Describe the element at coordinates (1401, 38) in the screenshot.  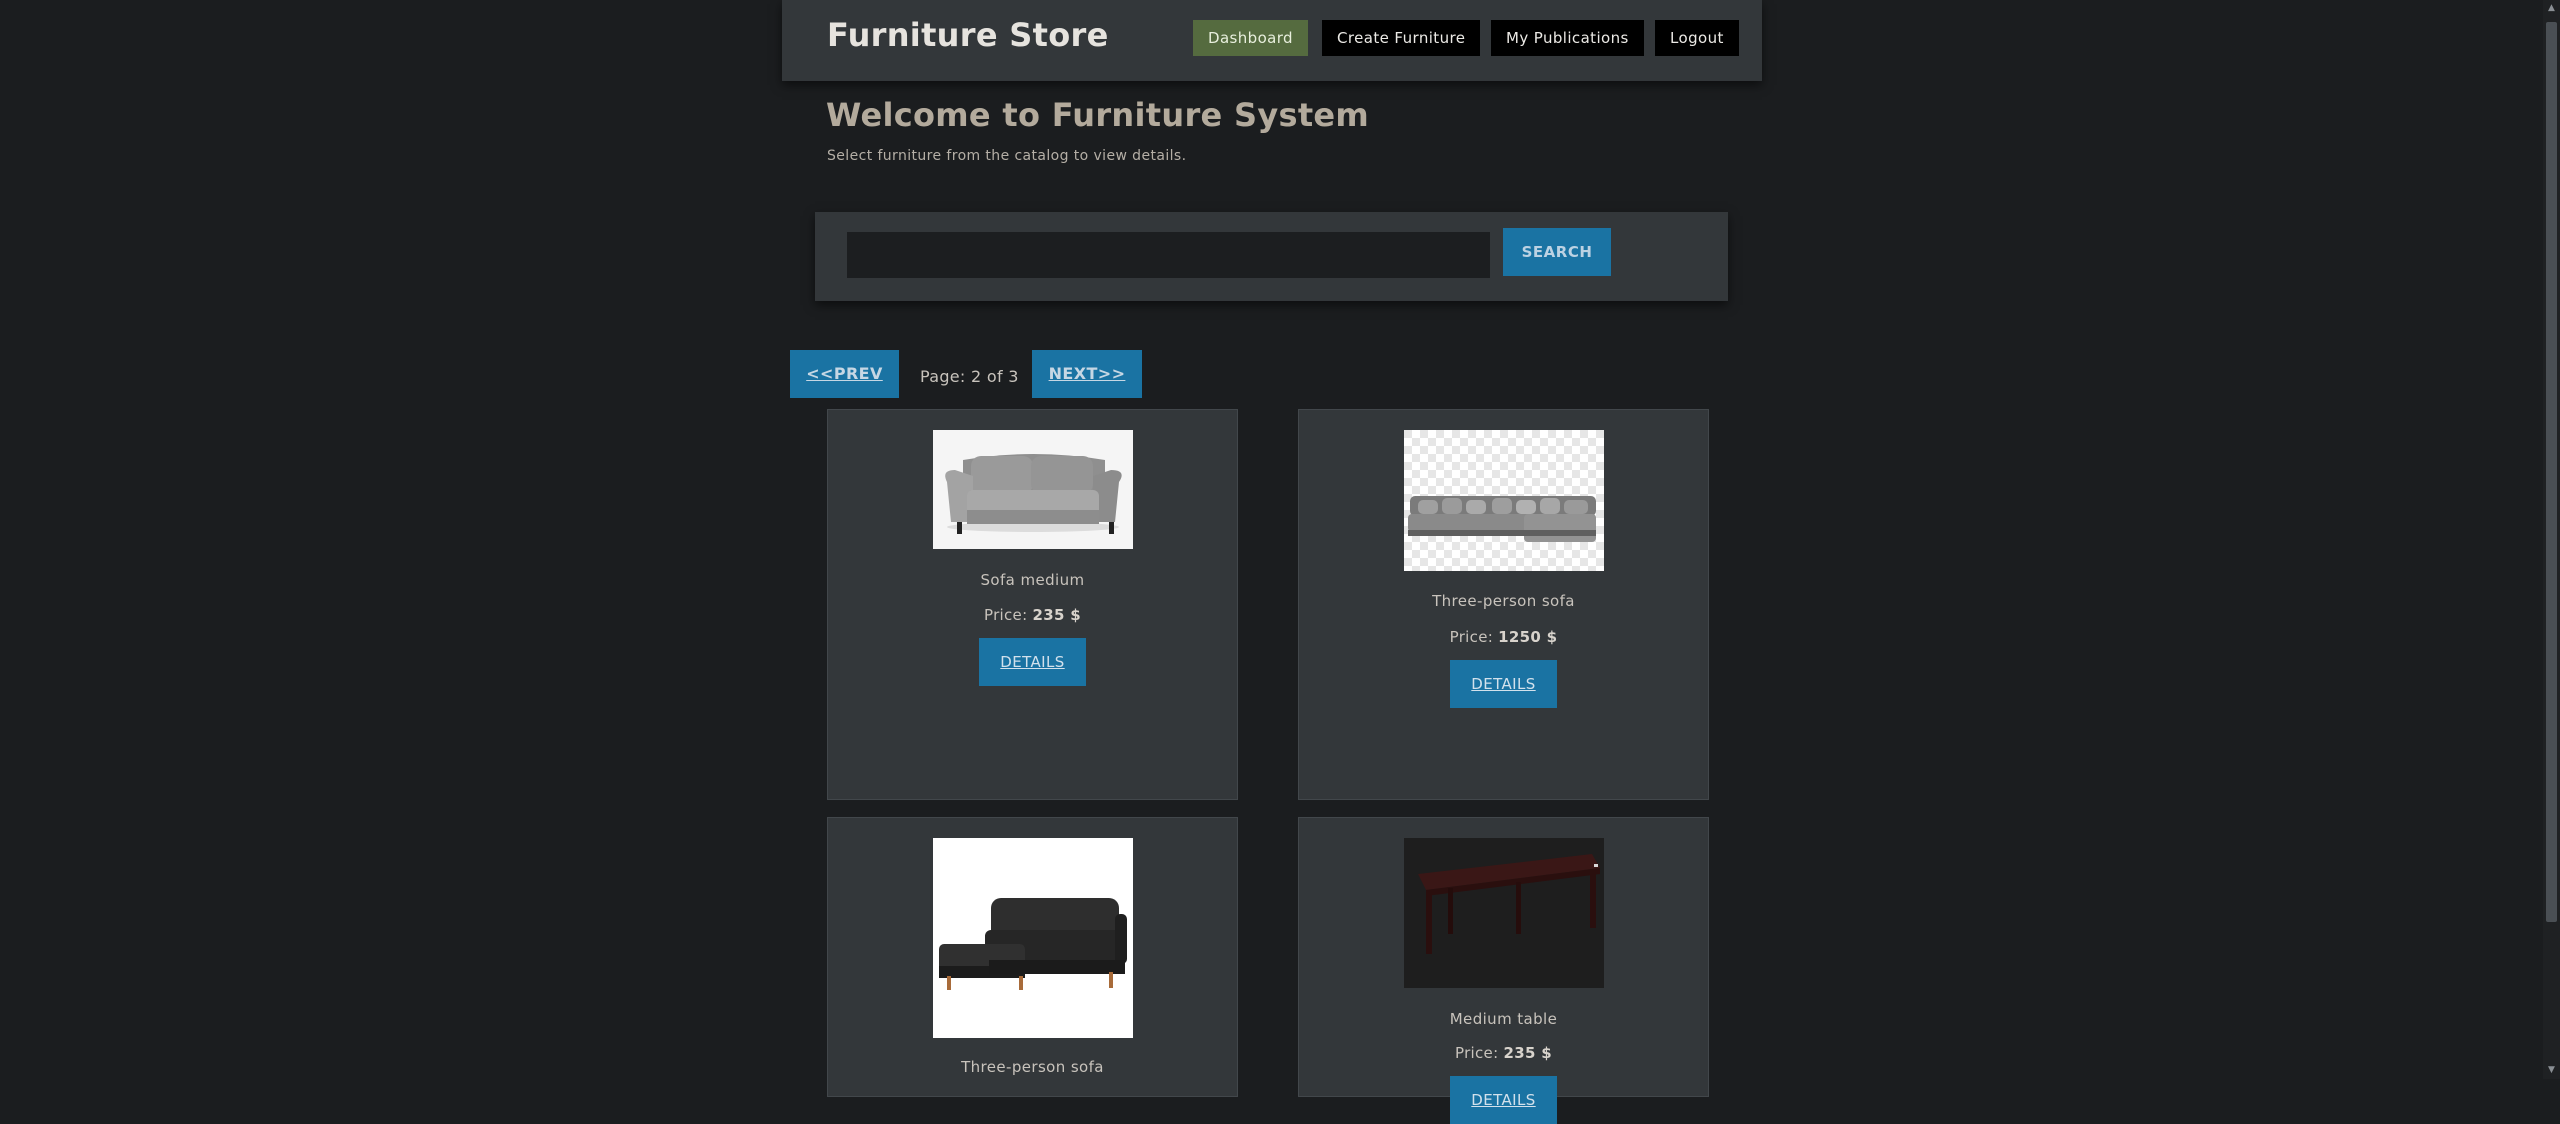
I see `nav-create-furniture-button: Create Furniture` at that location.